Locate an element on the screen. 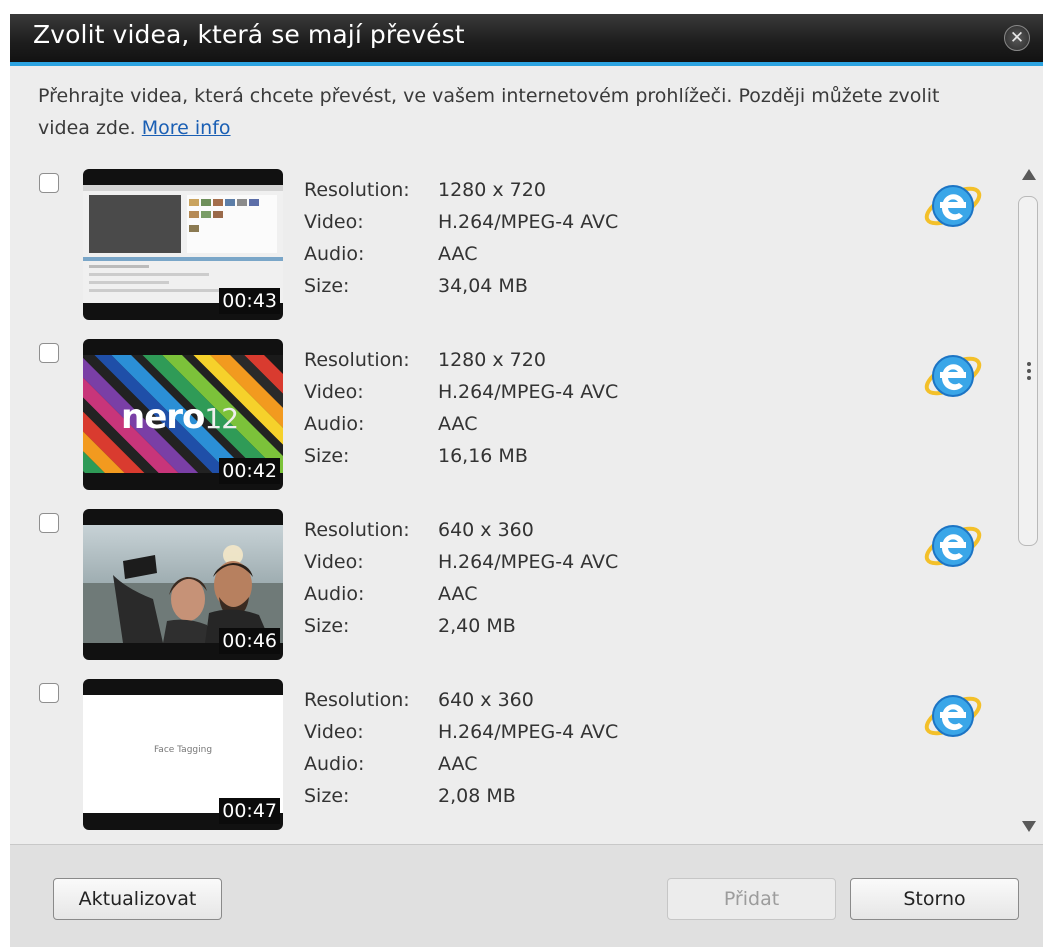 The height and width of the screenshot is (947, 1043). more-info-link: More info is located at coordinates (186, 128).